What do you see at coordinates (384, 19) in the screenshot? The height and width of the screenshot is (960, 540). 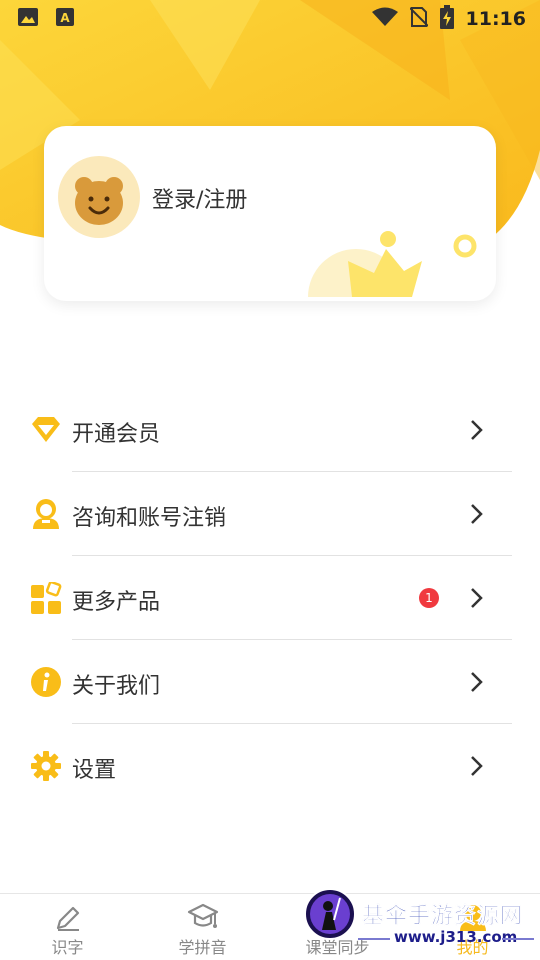 I see `wifi-icon` at bounding box center [384, 19].